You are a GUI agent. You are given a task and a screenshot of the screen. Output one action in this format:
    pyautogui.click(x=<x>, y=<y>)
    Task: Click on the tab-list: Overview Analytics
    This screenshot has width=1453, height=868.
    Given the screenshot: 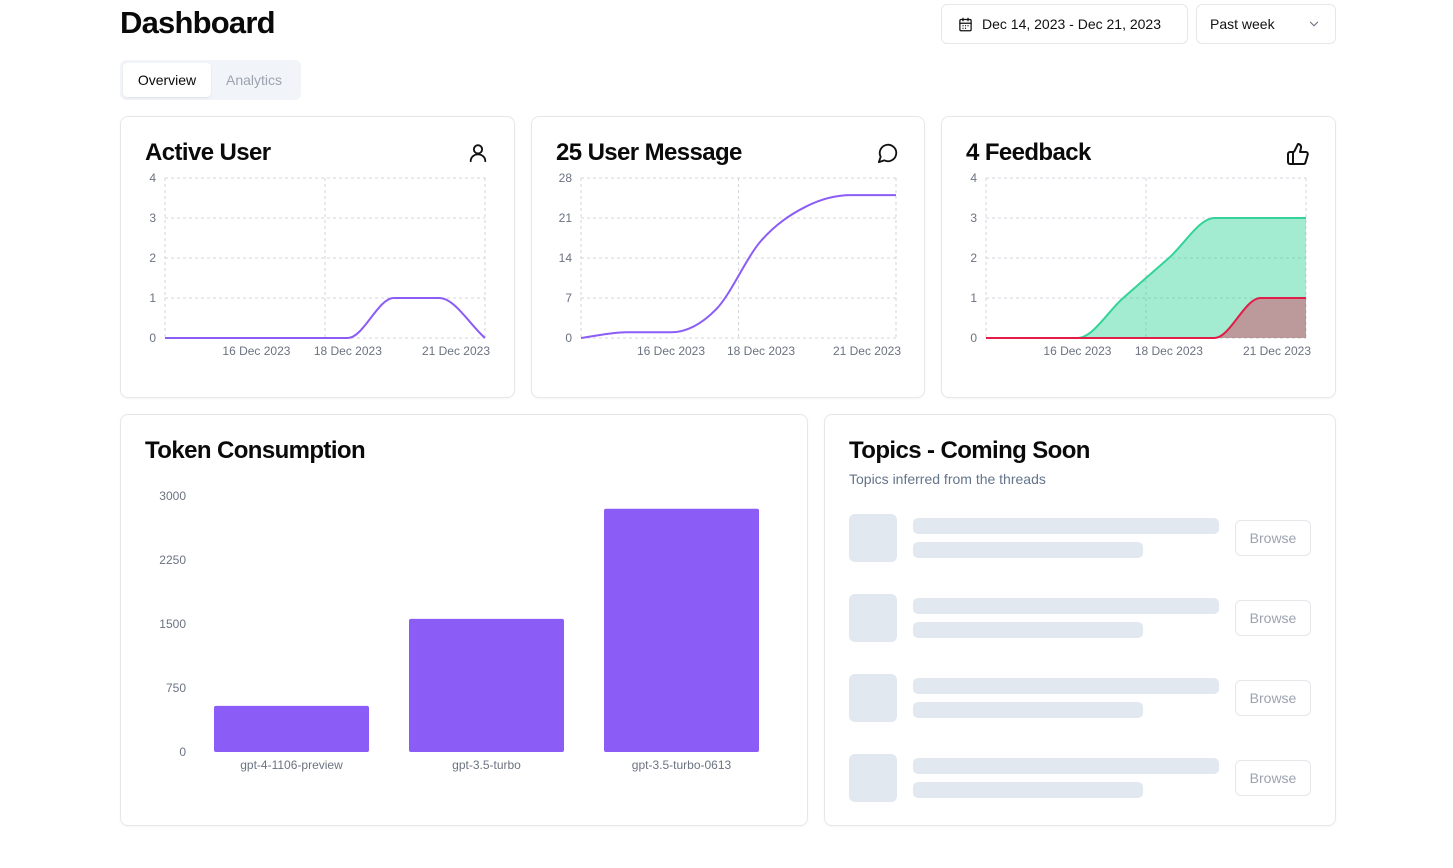 What is the action you would take?
    pyautogui.click(x=210, y=80)
    